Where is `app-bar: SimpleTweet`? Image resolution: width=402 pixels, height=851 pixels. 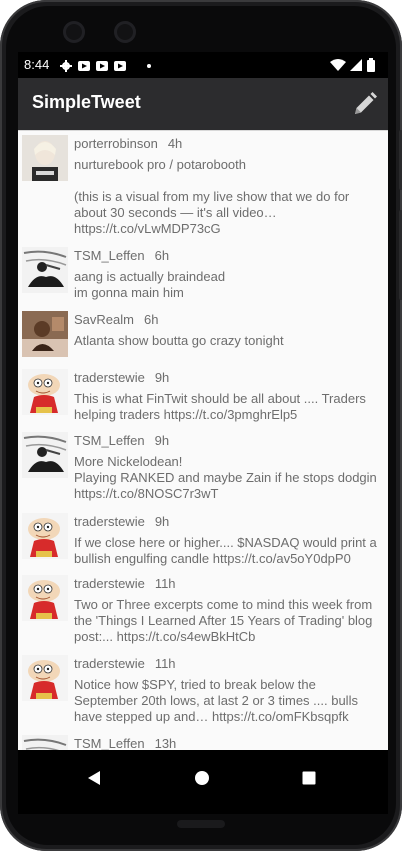 app-bar: SimpleTweet is located at coordinates (203, 104).